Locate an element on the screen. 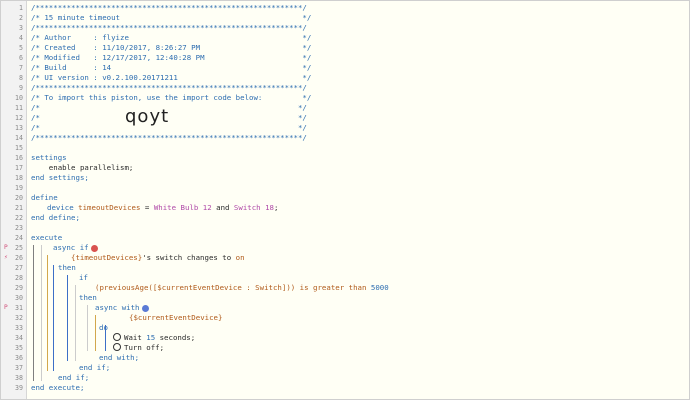 This screenshot has width=690, height=400. device-name: Switch 18 is located at coordinates (253, 207).